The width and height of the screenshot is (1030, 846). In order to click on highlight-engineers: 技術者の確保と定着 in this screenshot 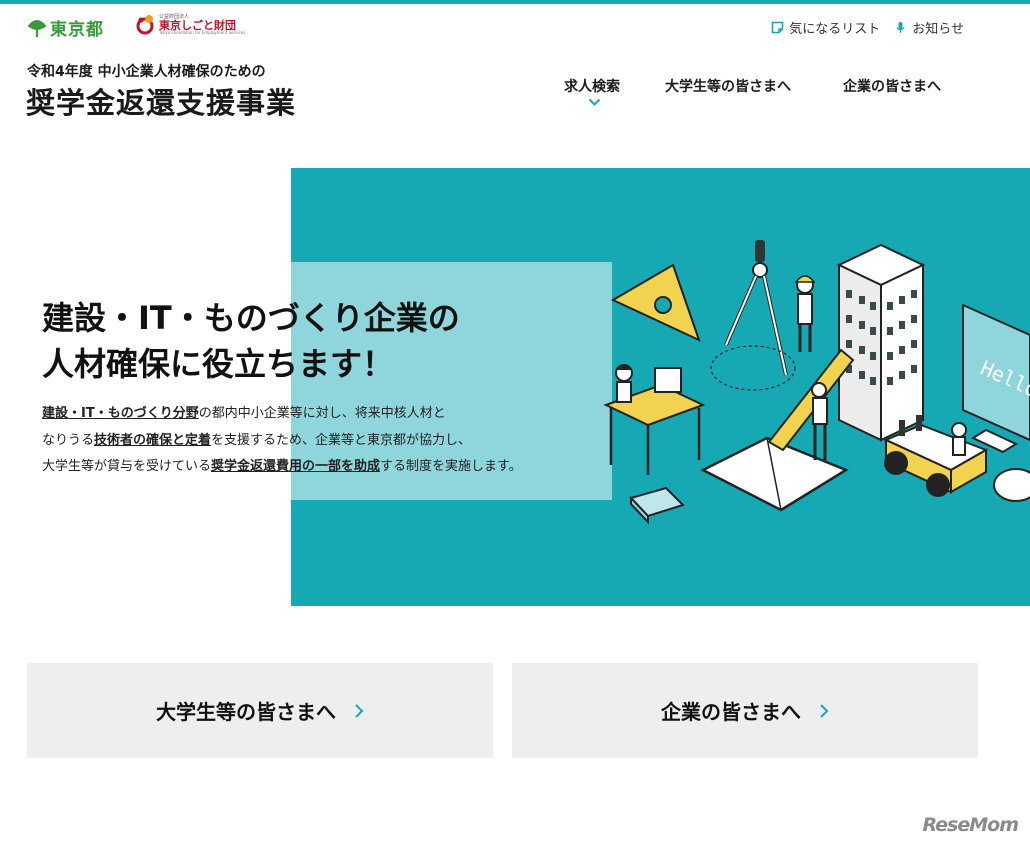, I will do `click(153, 440)`.